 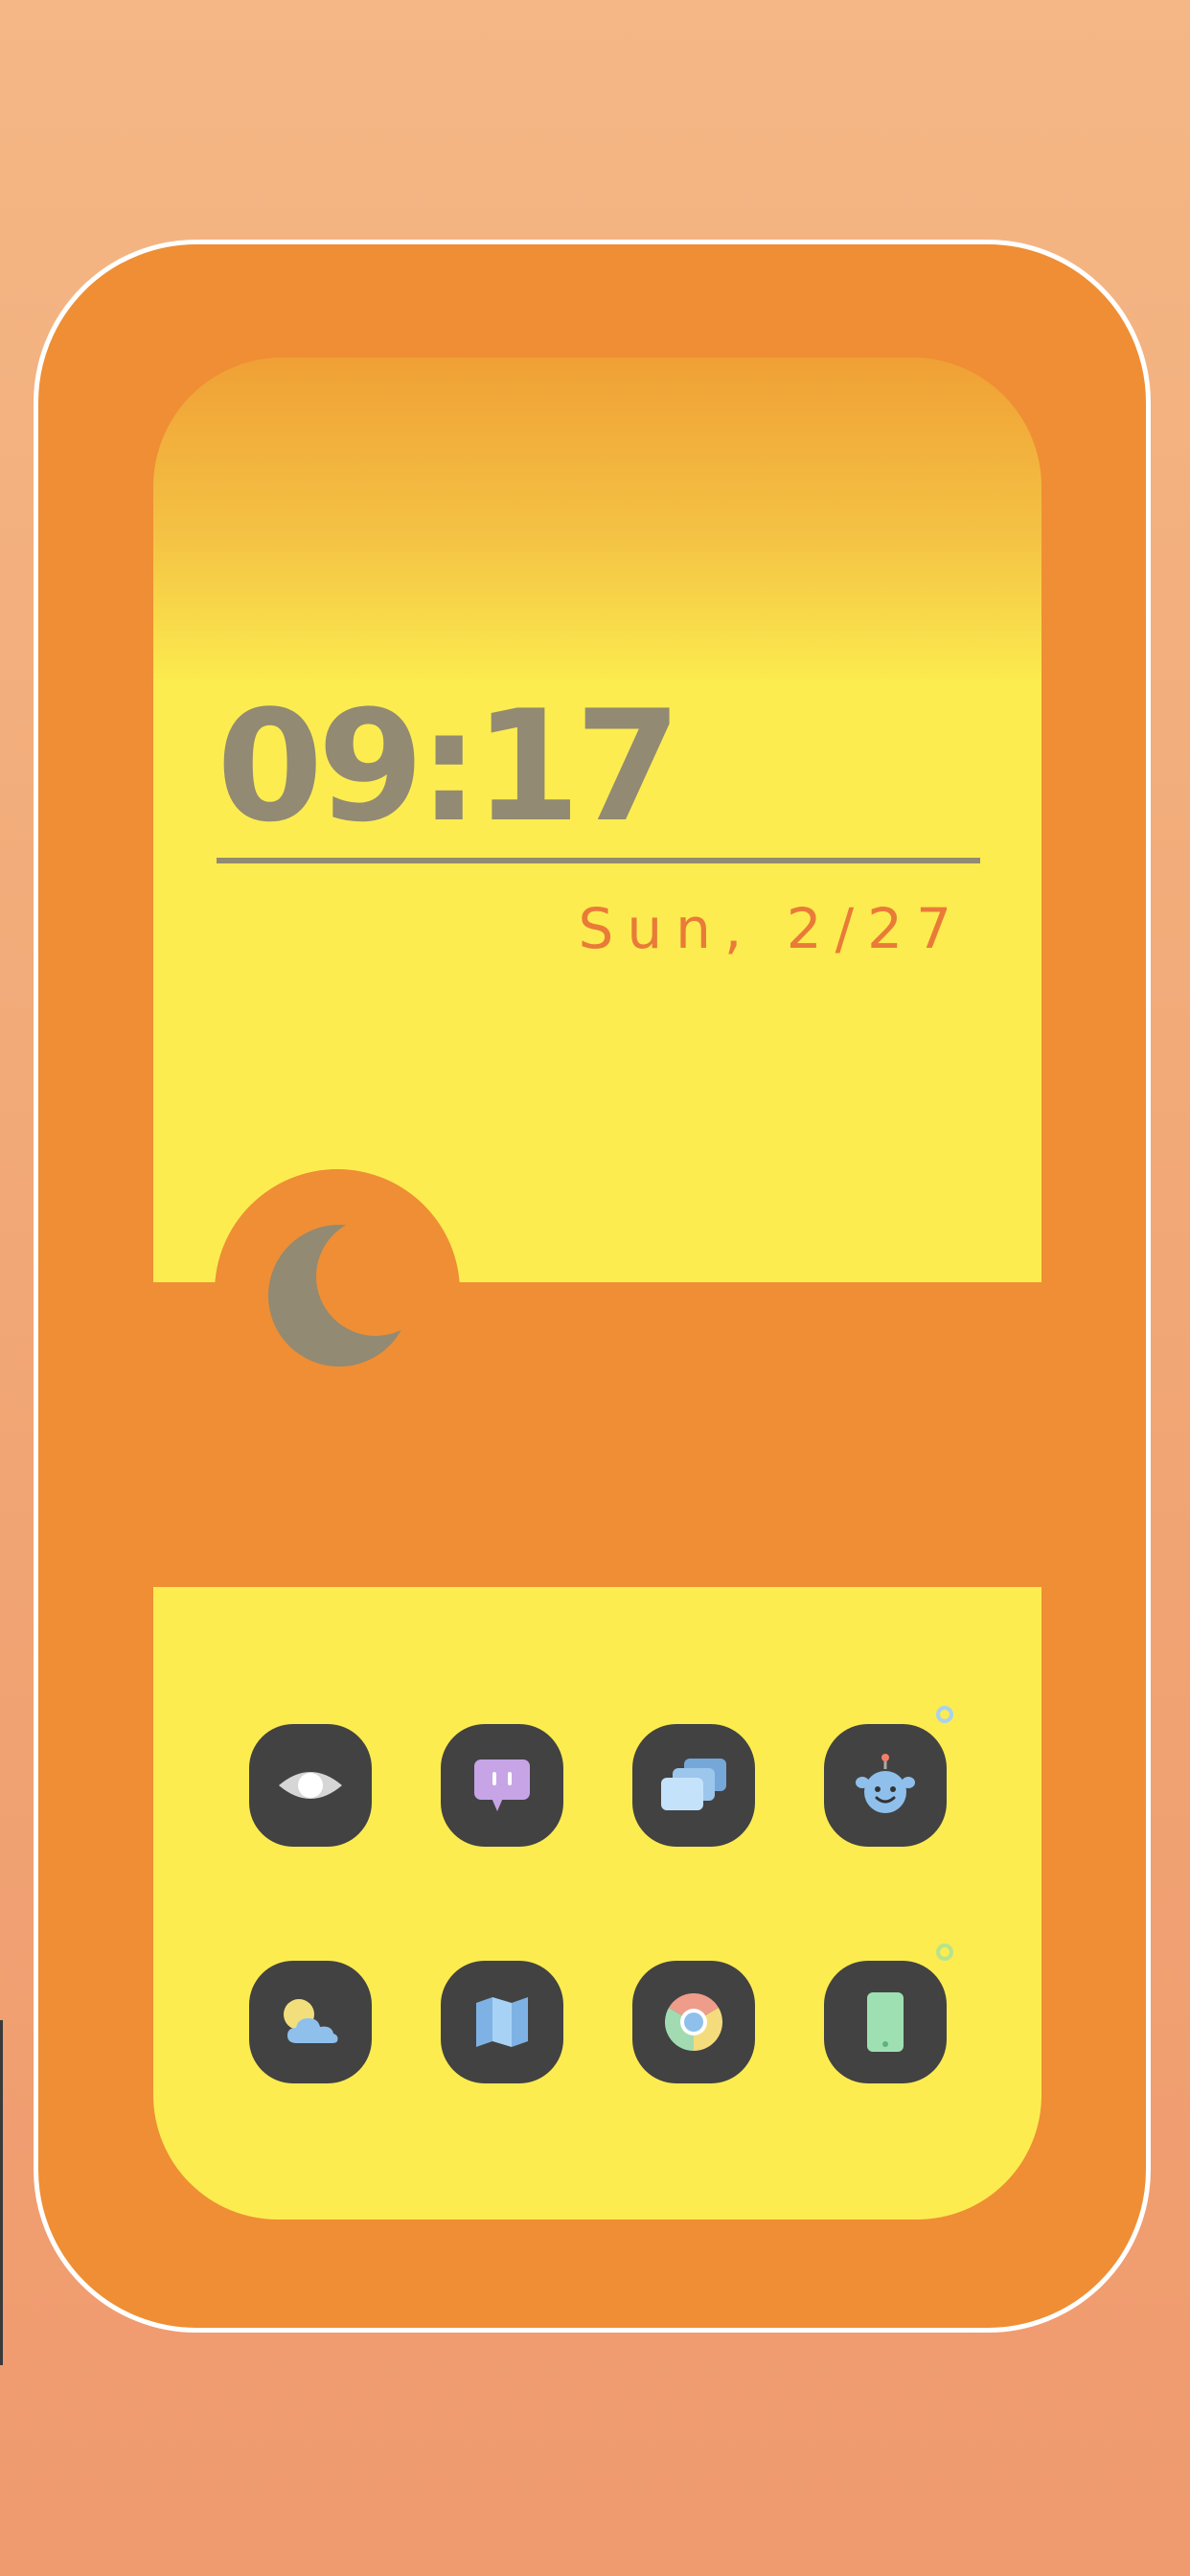 I want to click on top-gradient-panel, so click(x=597, y=517).